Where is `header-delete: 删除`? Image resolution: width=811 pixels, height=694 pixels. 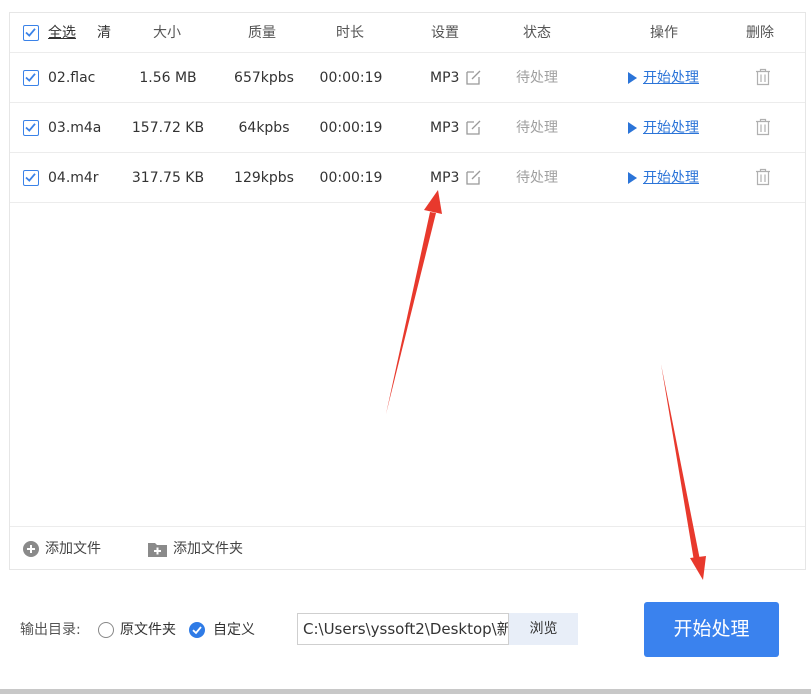 header-delete: 删除 is located at coordinates (760, 33).